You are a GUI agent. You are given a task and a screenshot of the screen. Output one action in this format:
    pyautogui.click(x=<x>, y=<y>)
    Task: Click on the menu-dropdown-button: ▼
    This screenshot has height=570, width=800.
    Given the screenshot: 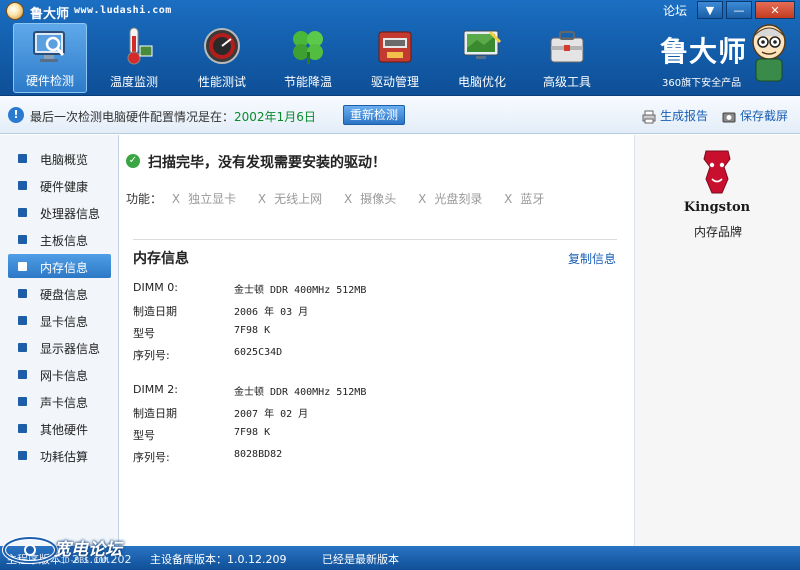 What is the action you would take?
    pyautogui.click(x=710, y=10)
    